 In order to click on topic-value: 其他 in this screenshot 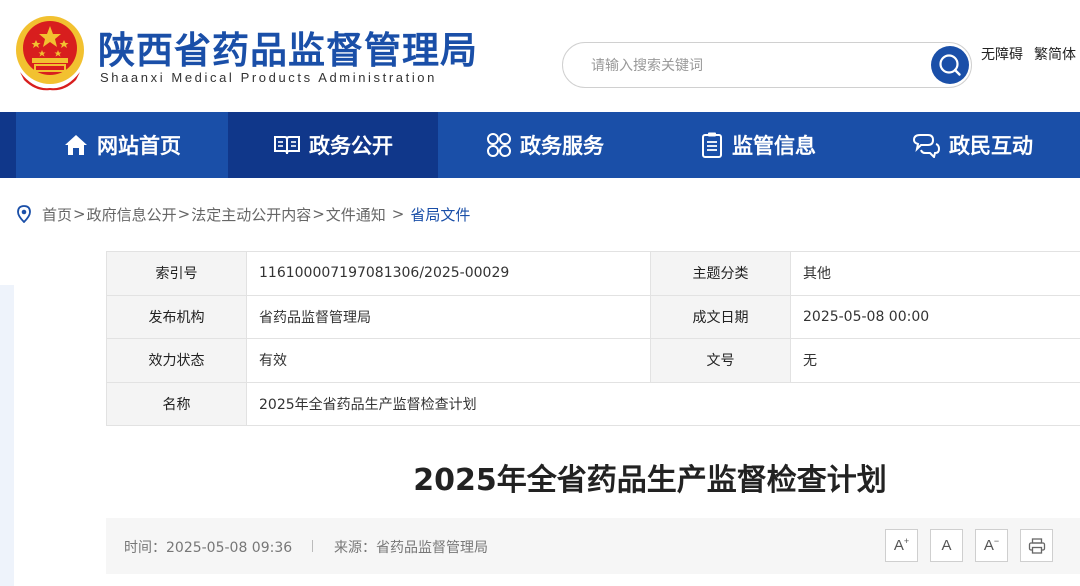, I will do `click(935, 273)`.